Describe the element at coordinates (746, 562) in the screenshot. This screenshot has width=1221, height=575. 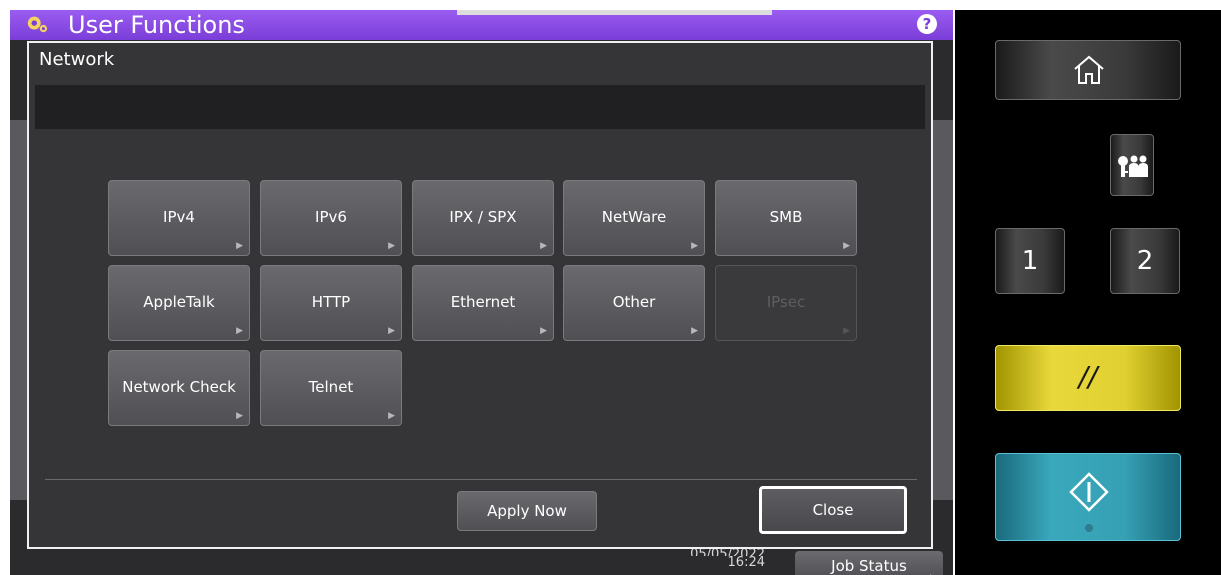
I see `time-text: 16:24` at that location.